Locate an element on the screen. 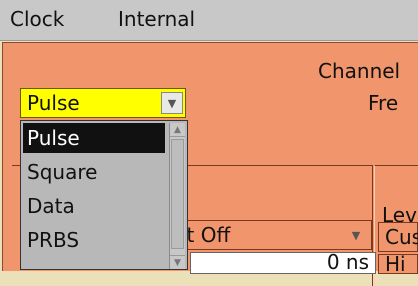  level-mode-value: Cus is located at coordinates (401, 237).